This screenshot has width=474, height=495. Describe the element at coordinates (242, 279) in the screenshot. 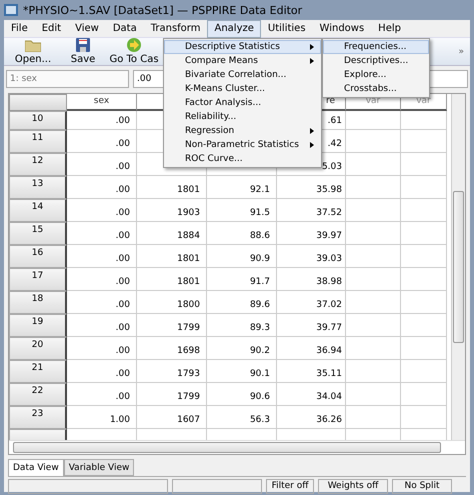

I see `table-cell: 91.7` at that location.